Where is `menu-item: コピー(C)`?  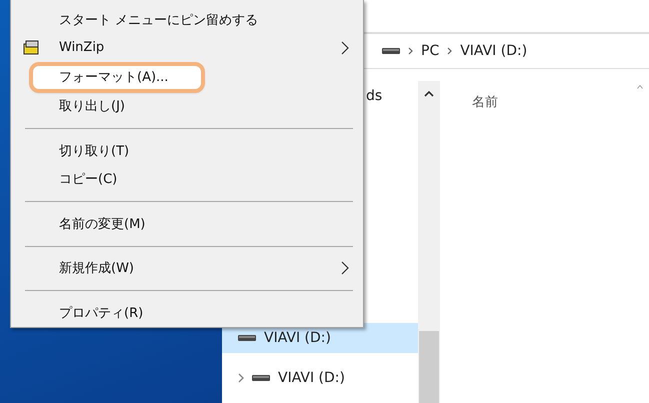
menu-item: コピー(C) is located at coordinates (187, 179).